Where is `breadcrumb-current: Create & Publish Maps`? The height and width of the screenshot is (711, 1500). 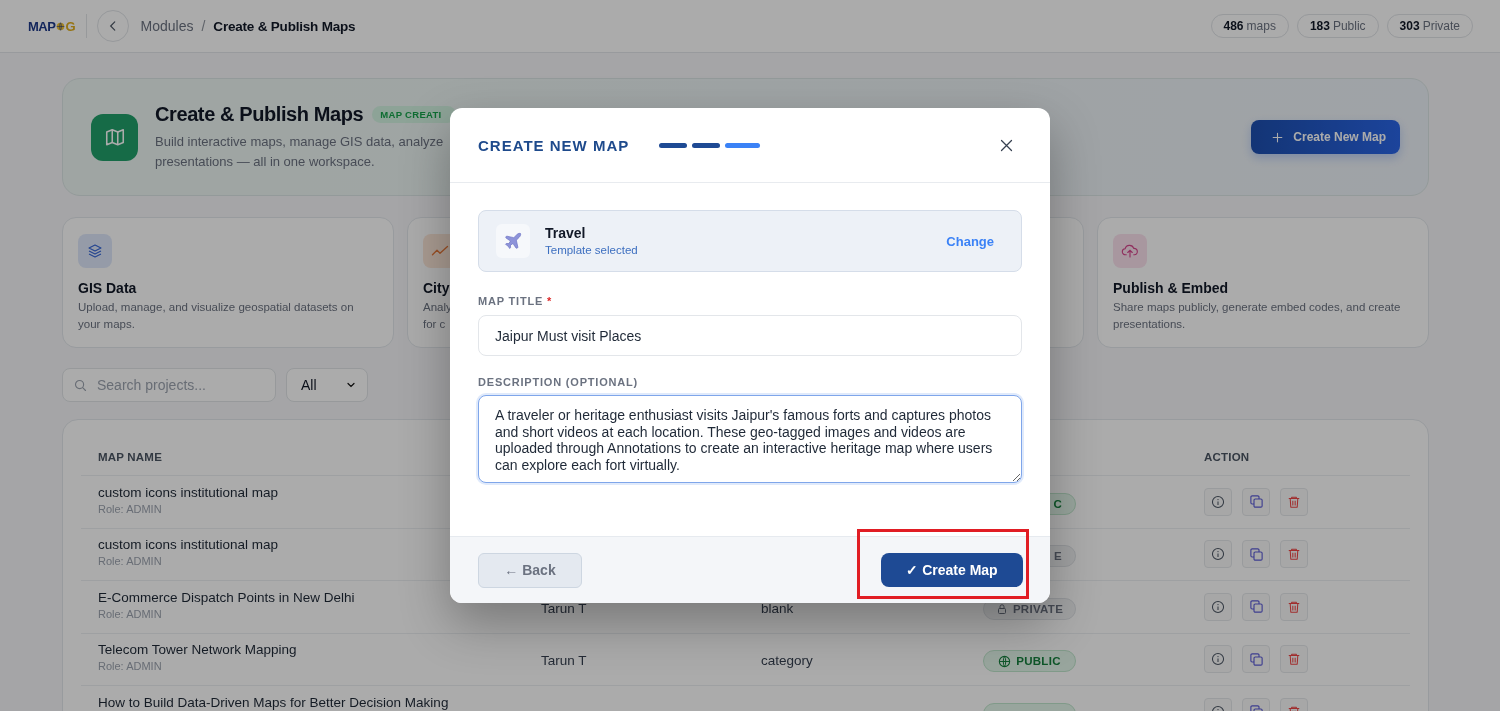 breadcrumb-current: Create & Publish Maps is located at coordinates (284, 26).